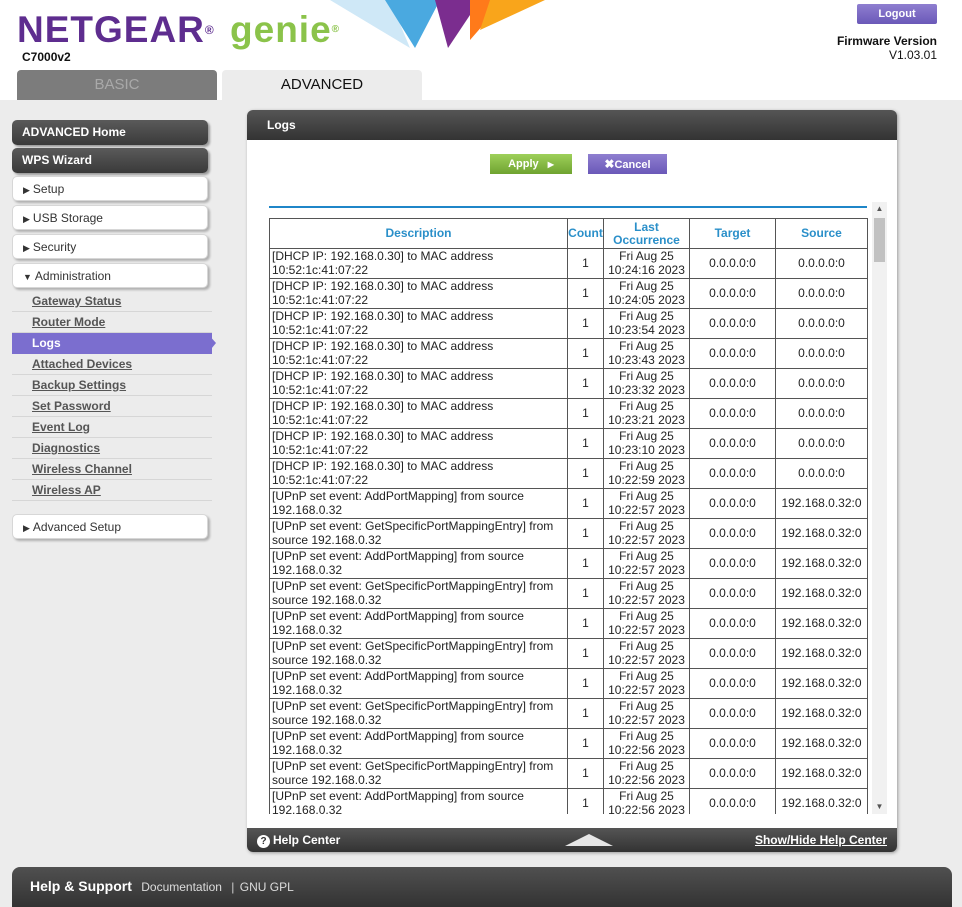  What do you see at coordinates (646, 743) in the screenshot?
I see `cell-last-occurrence: Fri Aug 25 10:22:56 2023` at bounding box center [646, 743].